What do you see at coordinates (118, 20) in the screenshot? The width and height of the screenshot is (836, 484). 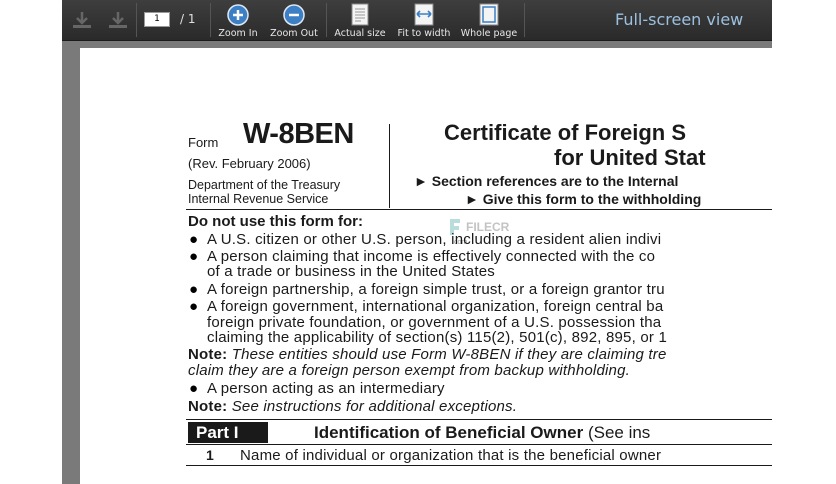 I see `save-icon` at bounding box center [118, 20].